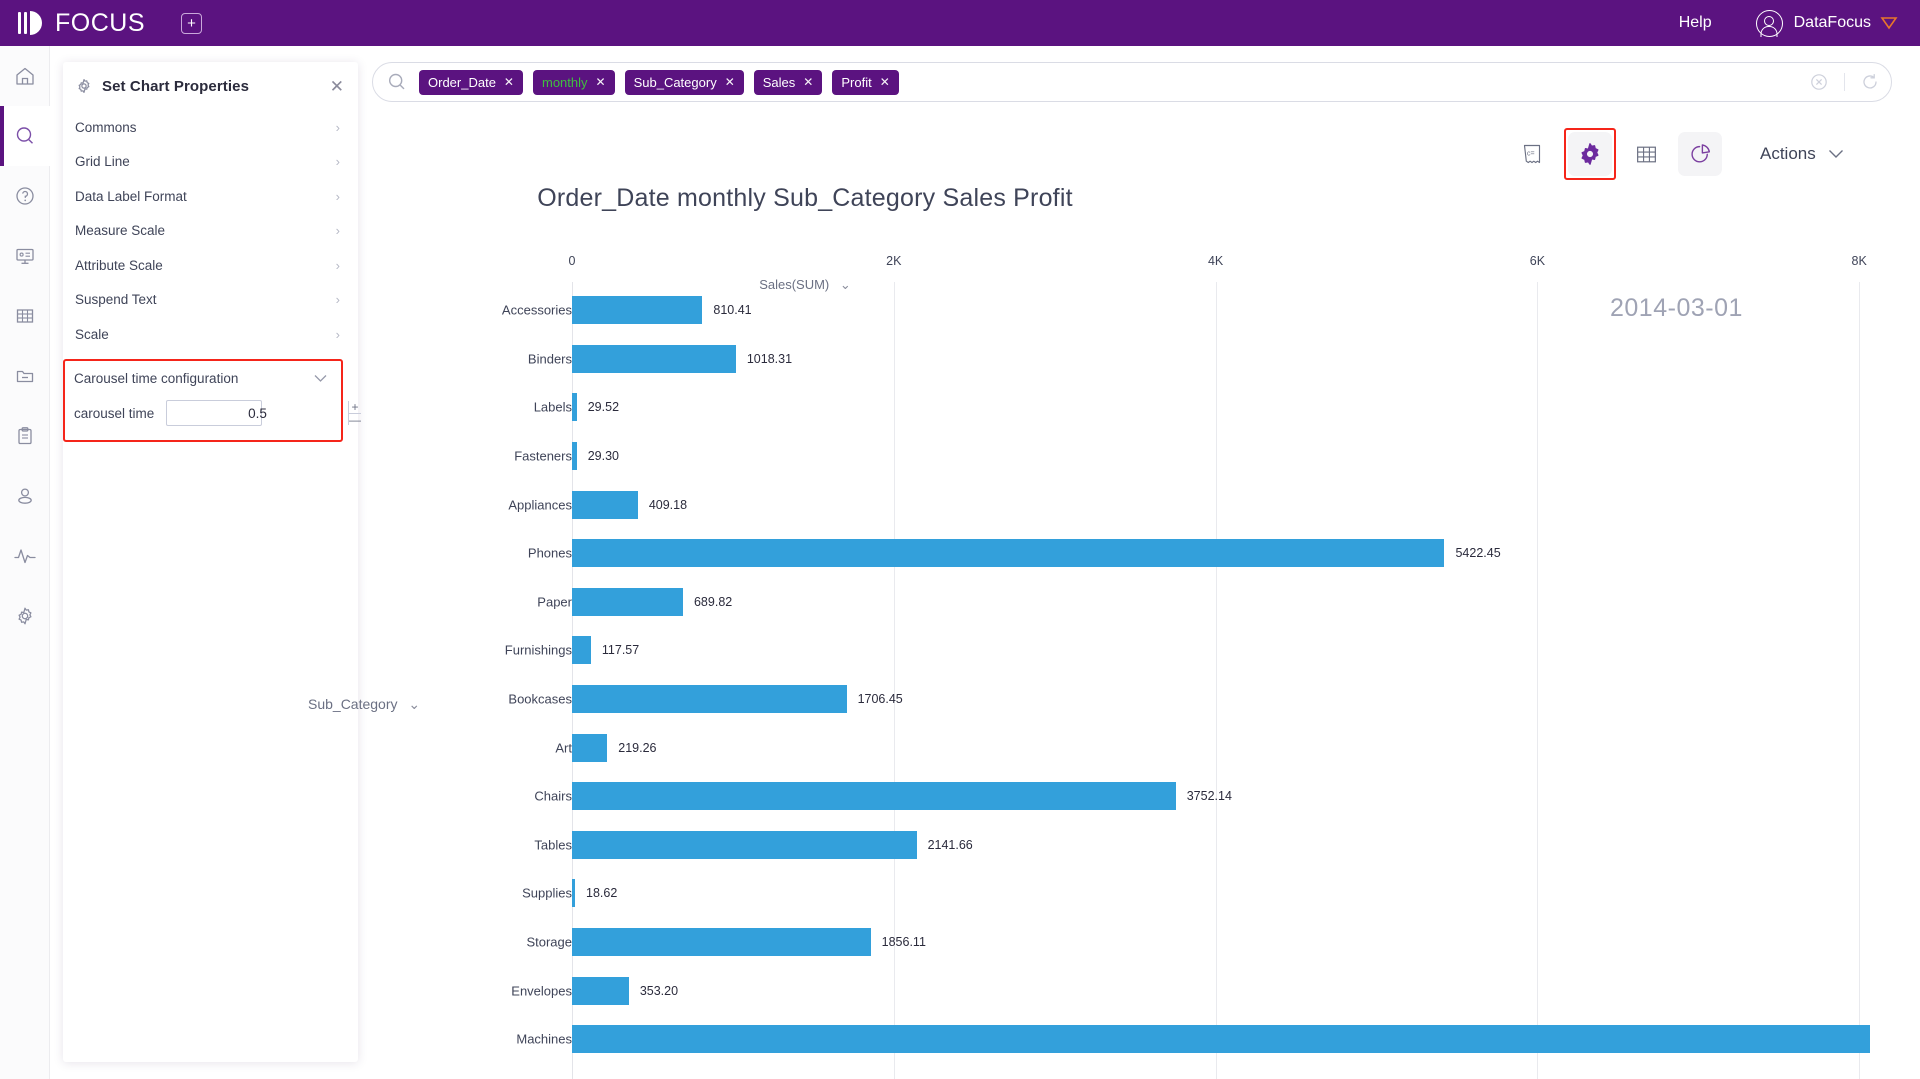 The height and width of the screenshot is (1079, 1920). I want to click on brand-logo: FOCUS, so click(81, 23).